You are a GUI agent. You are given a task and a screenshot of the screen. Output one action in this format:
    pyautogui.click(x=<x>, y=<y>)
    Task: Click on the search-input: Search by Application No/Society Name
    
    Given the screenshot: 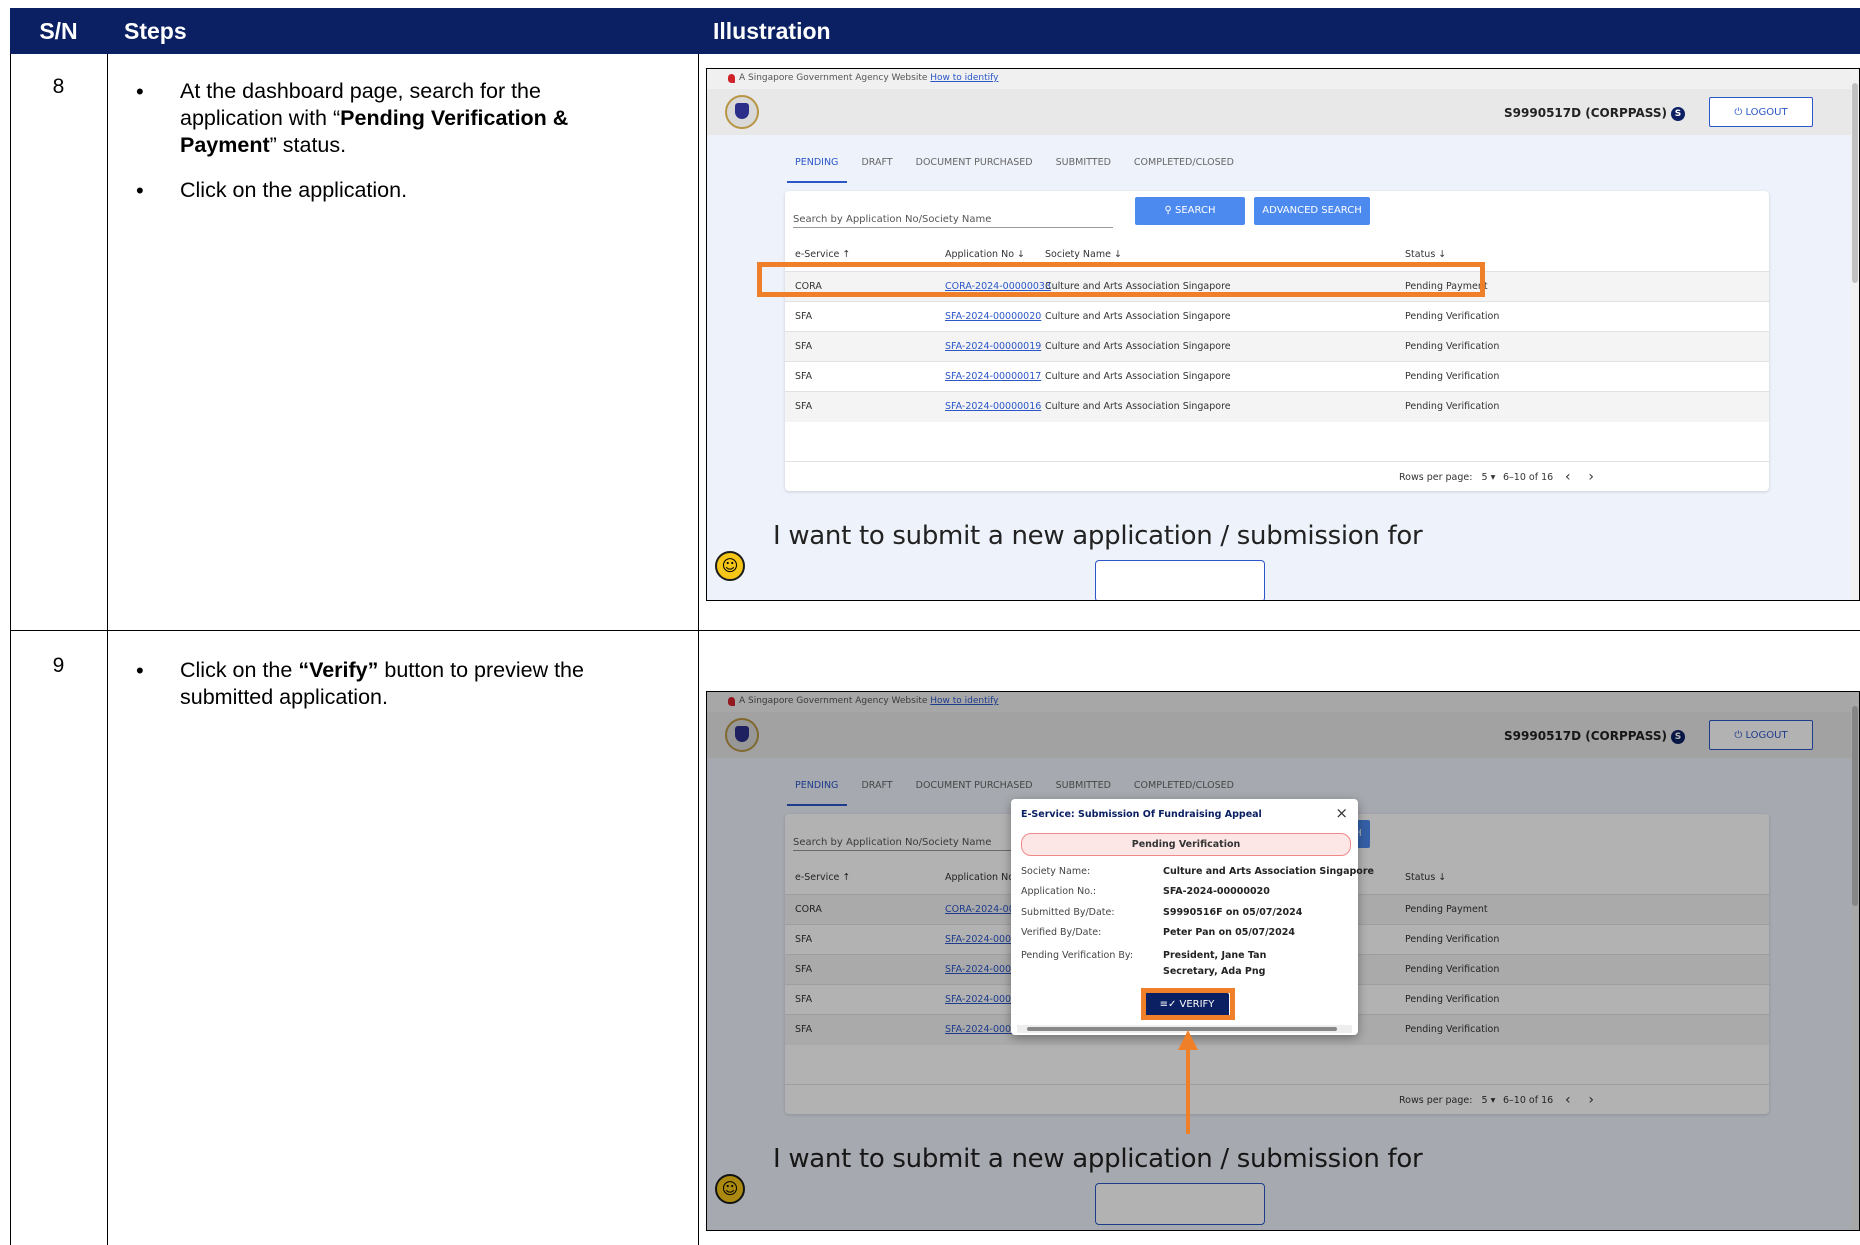 What is the action you would take?
    pyautogui.click(x=953, y=216)
    